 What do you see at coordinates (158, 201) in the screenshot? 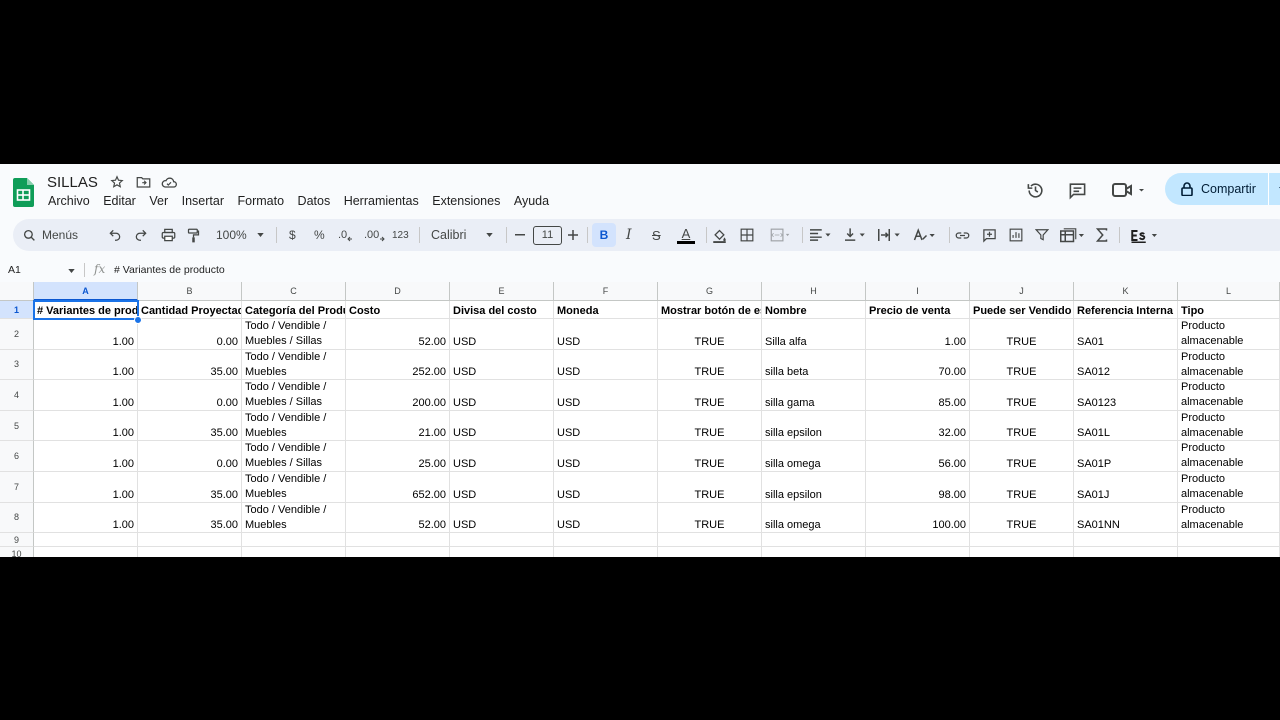
I see `menu-ver: Ver` at bounding box center [158, 201].